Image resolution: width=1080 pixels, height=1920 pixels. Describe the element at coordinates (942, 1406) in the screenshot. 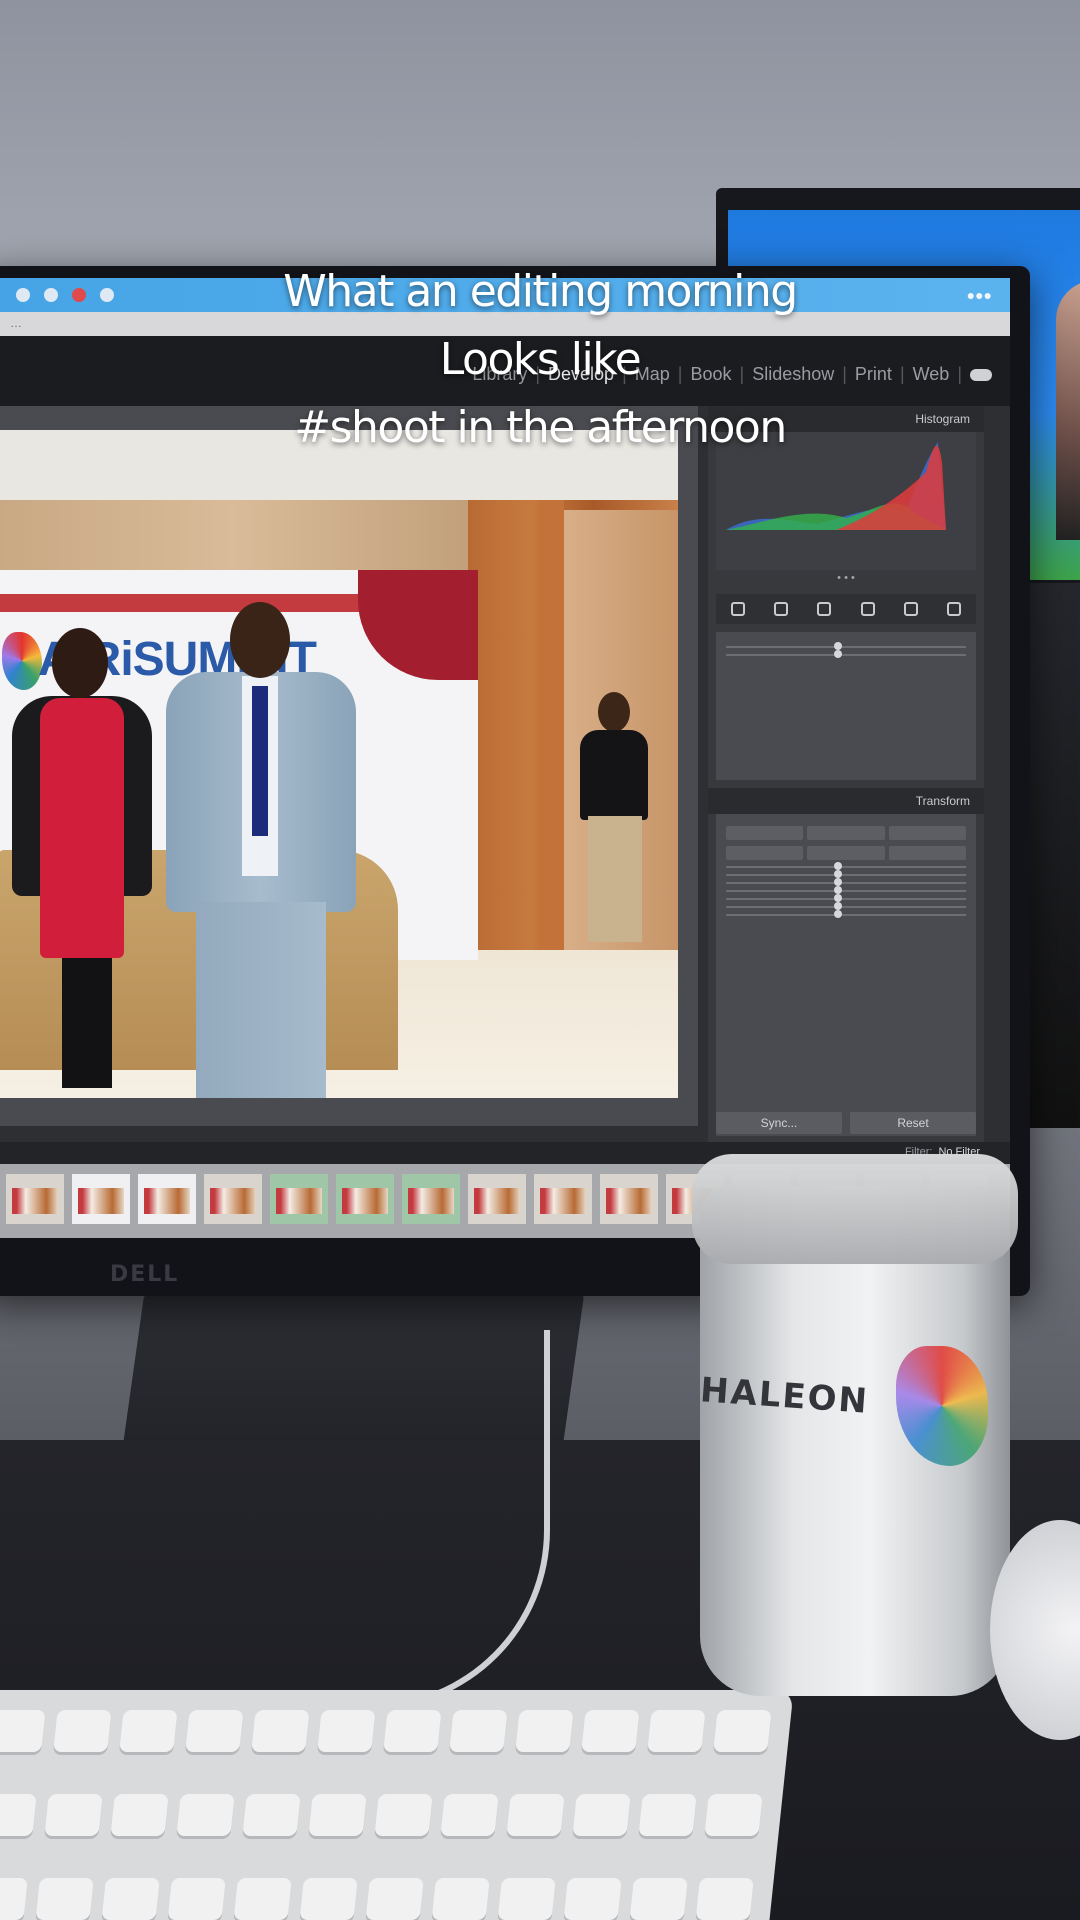

I see `mug-africa-graphic` at that location.